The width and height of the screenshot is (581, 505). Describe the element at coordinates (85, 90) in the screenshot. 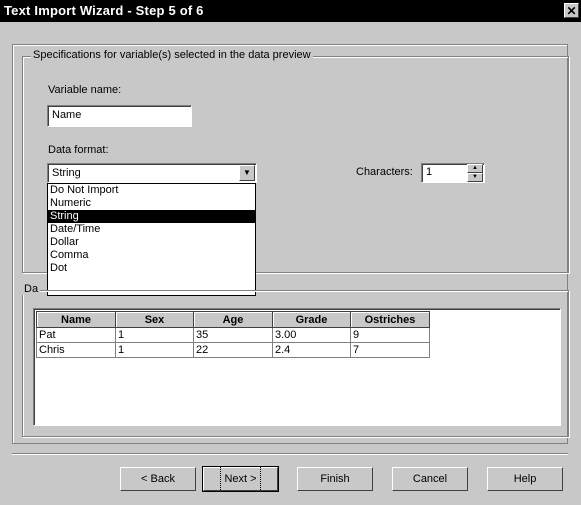

I see `variable-name-label: Variable name:` at that location.